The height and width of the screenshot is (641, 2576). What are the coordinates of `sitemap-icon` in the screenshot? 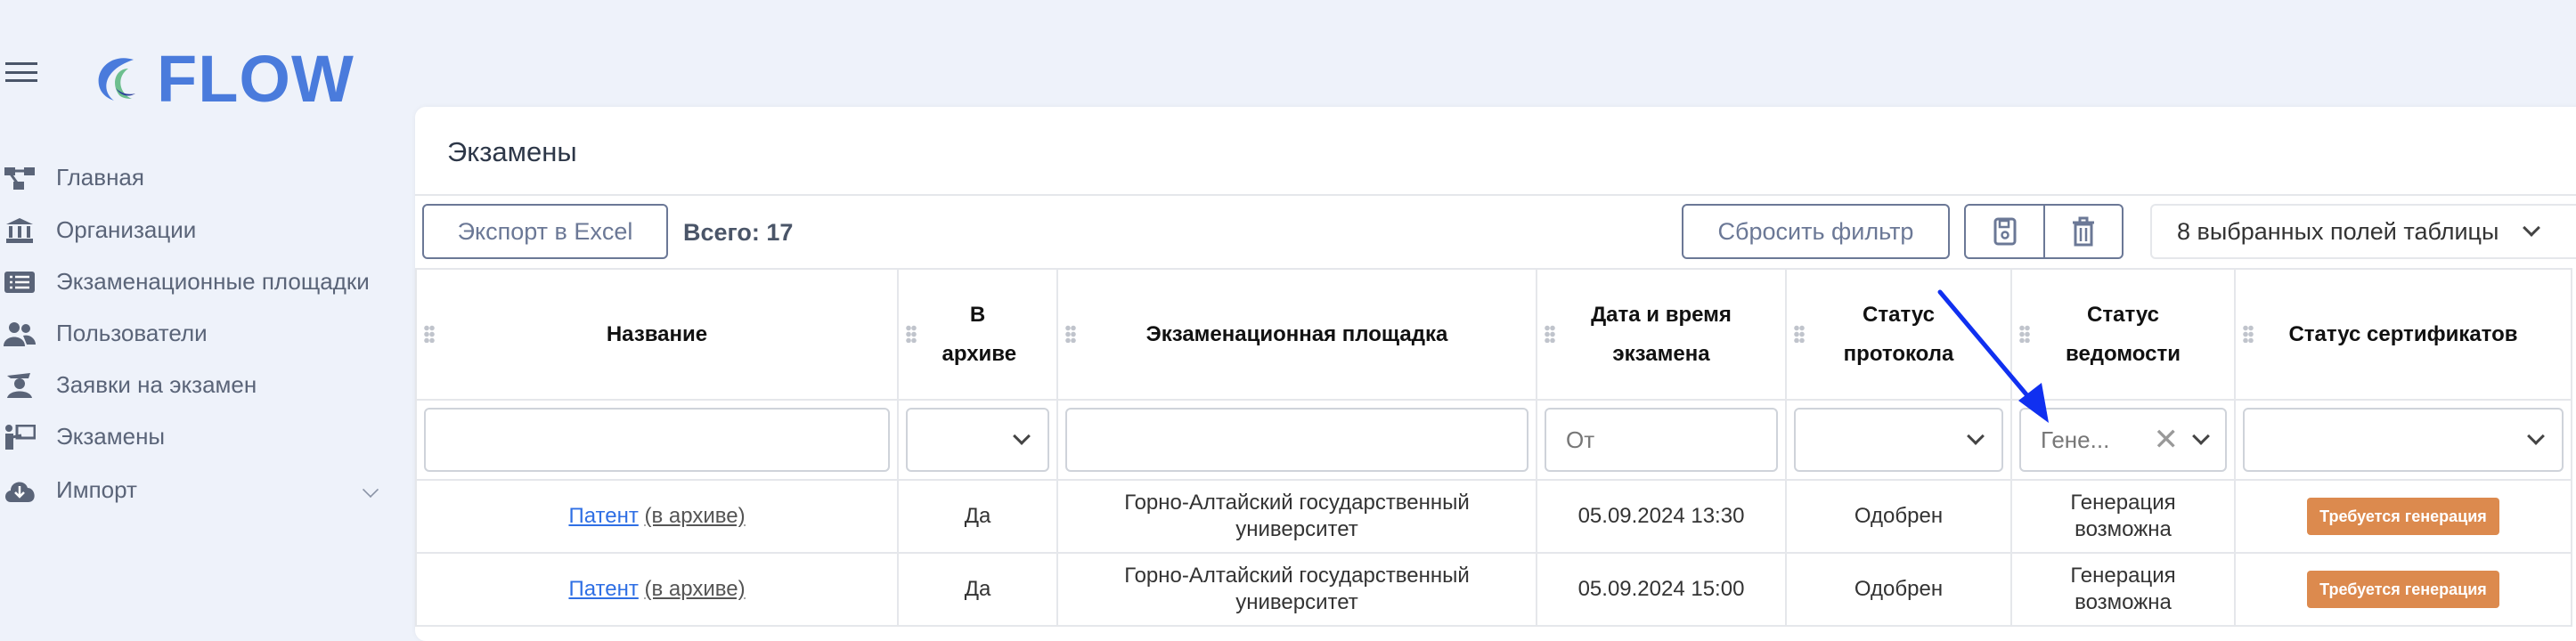 It's located at (20, 178).